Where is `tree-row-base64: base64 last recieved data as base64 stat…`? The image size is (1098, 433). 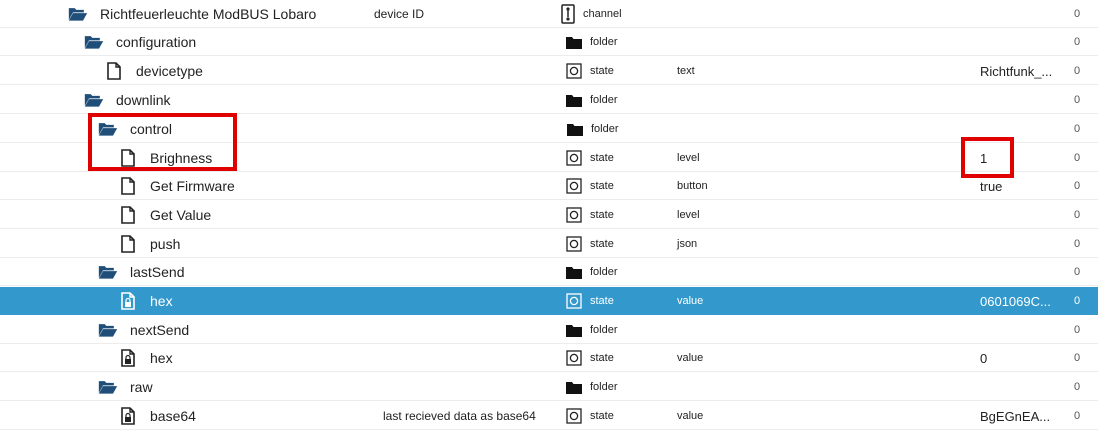 tree-row-base64: base64 last recieved data as base64 stat… is located at coordinates (549, 416).